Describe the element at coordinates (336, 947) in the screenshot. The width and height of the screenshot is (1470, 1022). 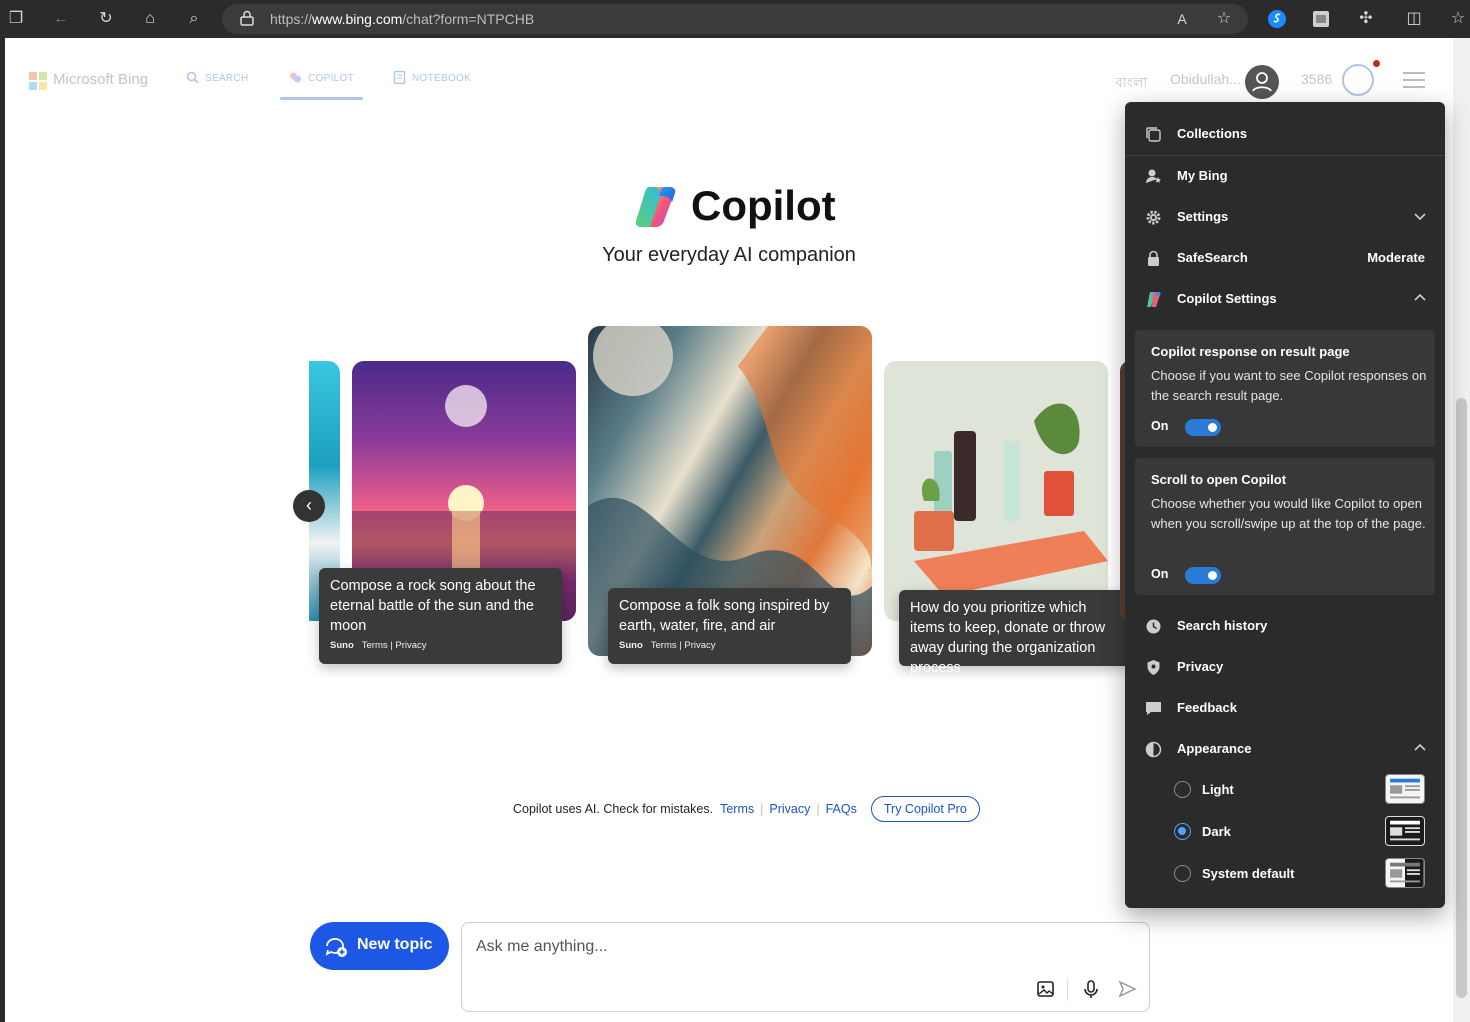
I see `new-chat-icon` at that location.